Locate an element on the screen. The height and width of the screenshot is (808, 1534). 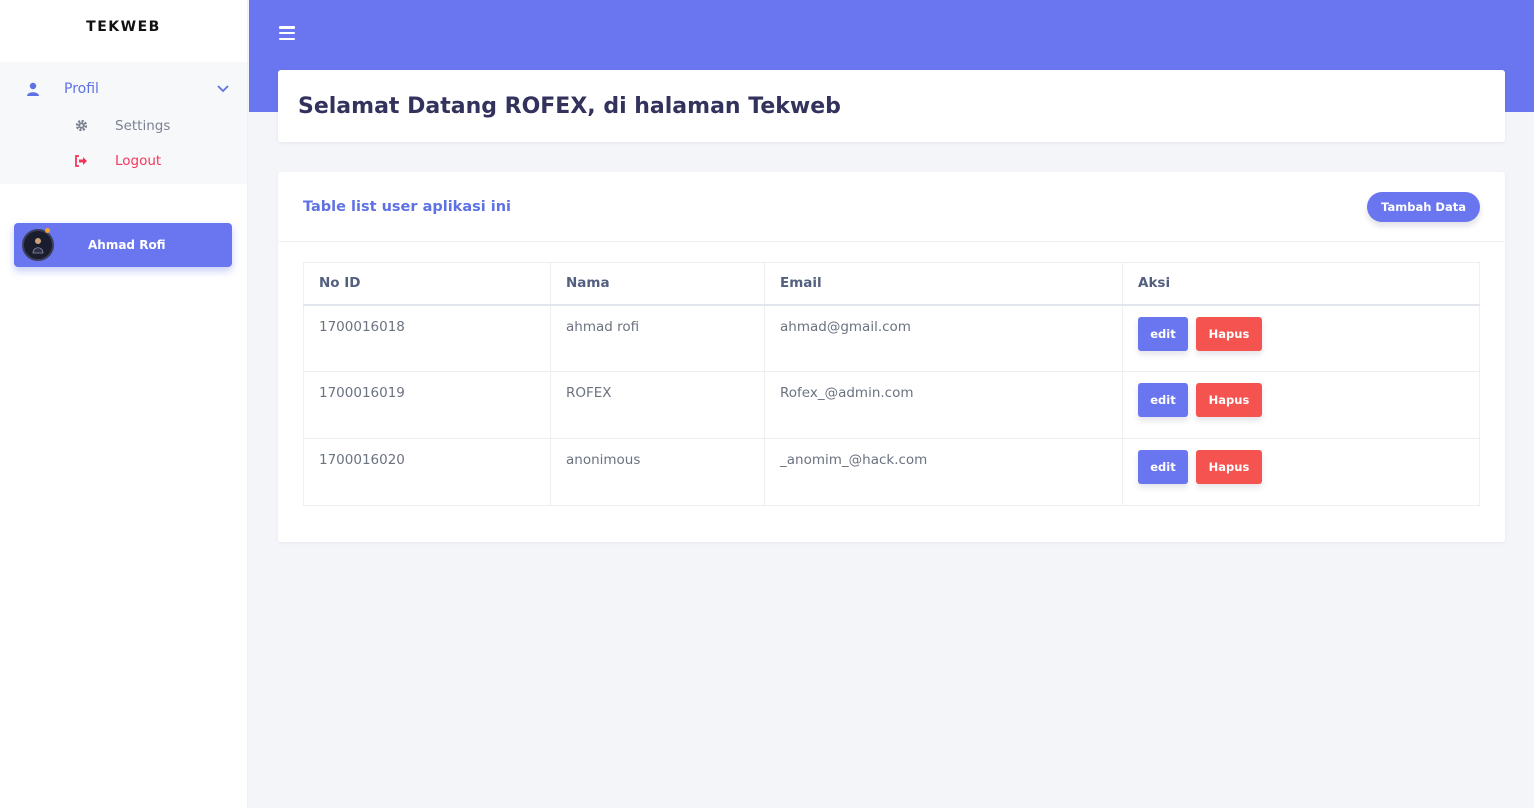
sidebar-item-settings-label: Settings is located at coordinates (143, 125).